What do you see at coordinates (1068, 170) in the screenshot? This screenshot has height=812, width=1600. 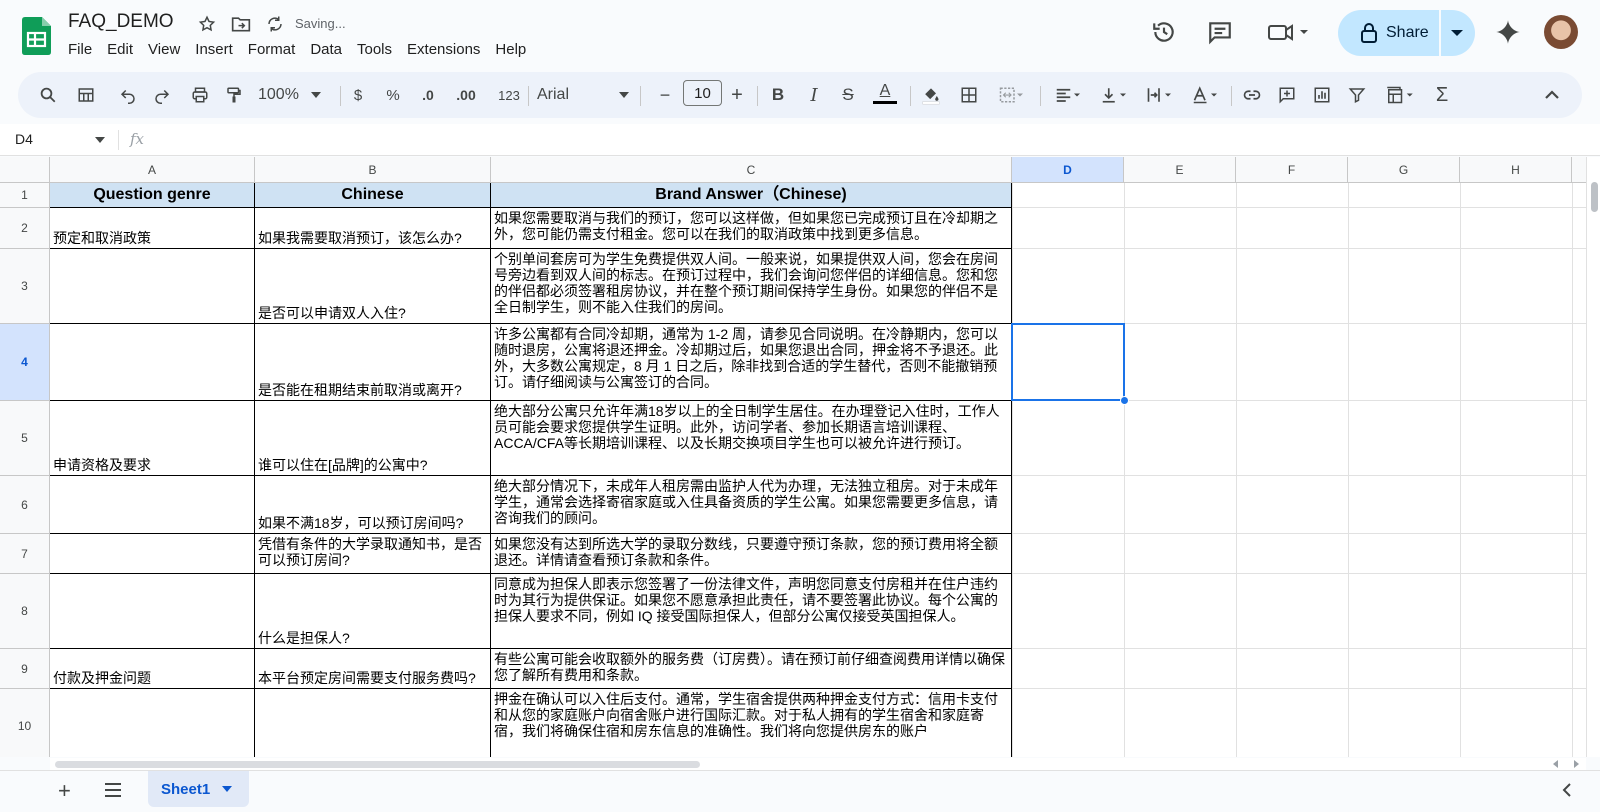 I see `column-header-d: D` at bounding box center [1068, 170].